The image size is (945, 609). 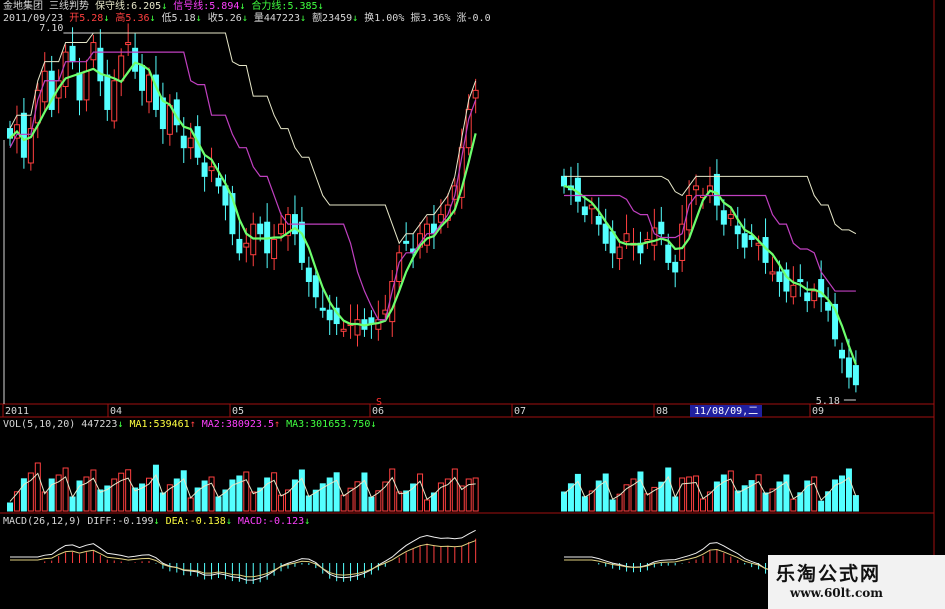 I want to click on cursor-date-label: 11/08/09,二, so click(x=726, y=411).